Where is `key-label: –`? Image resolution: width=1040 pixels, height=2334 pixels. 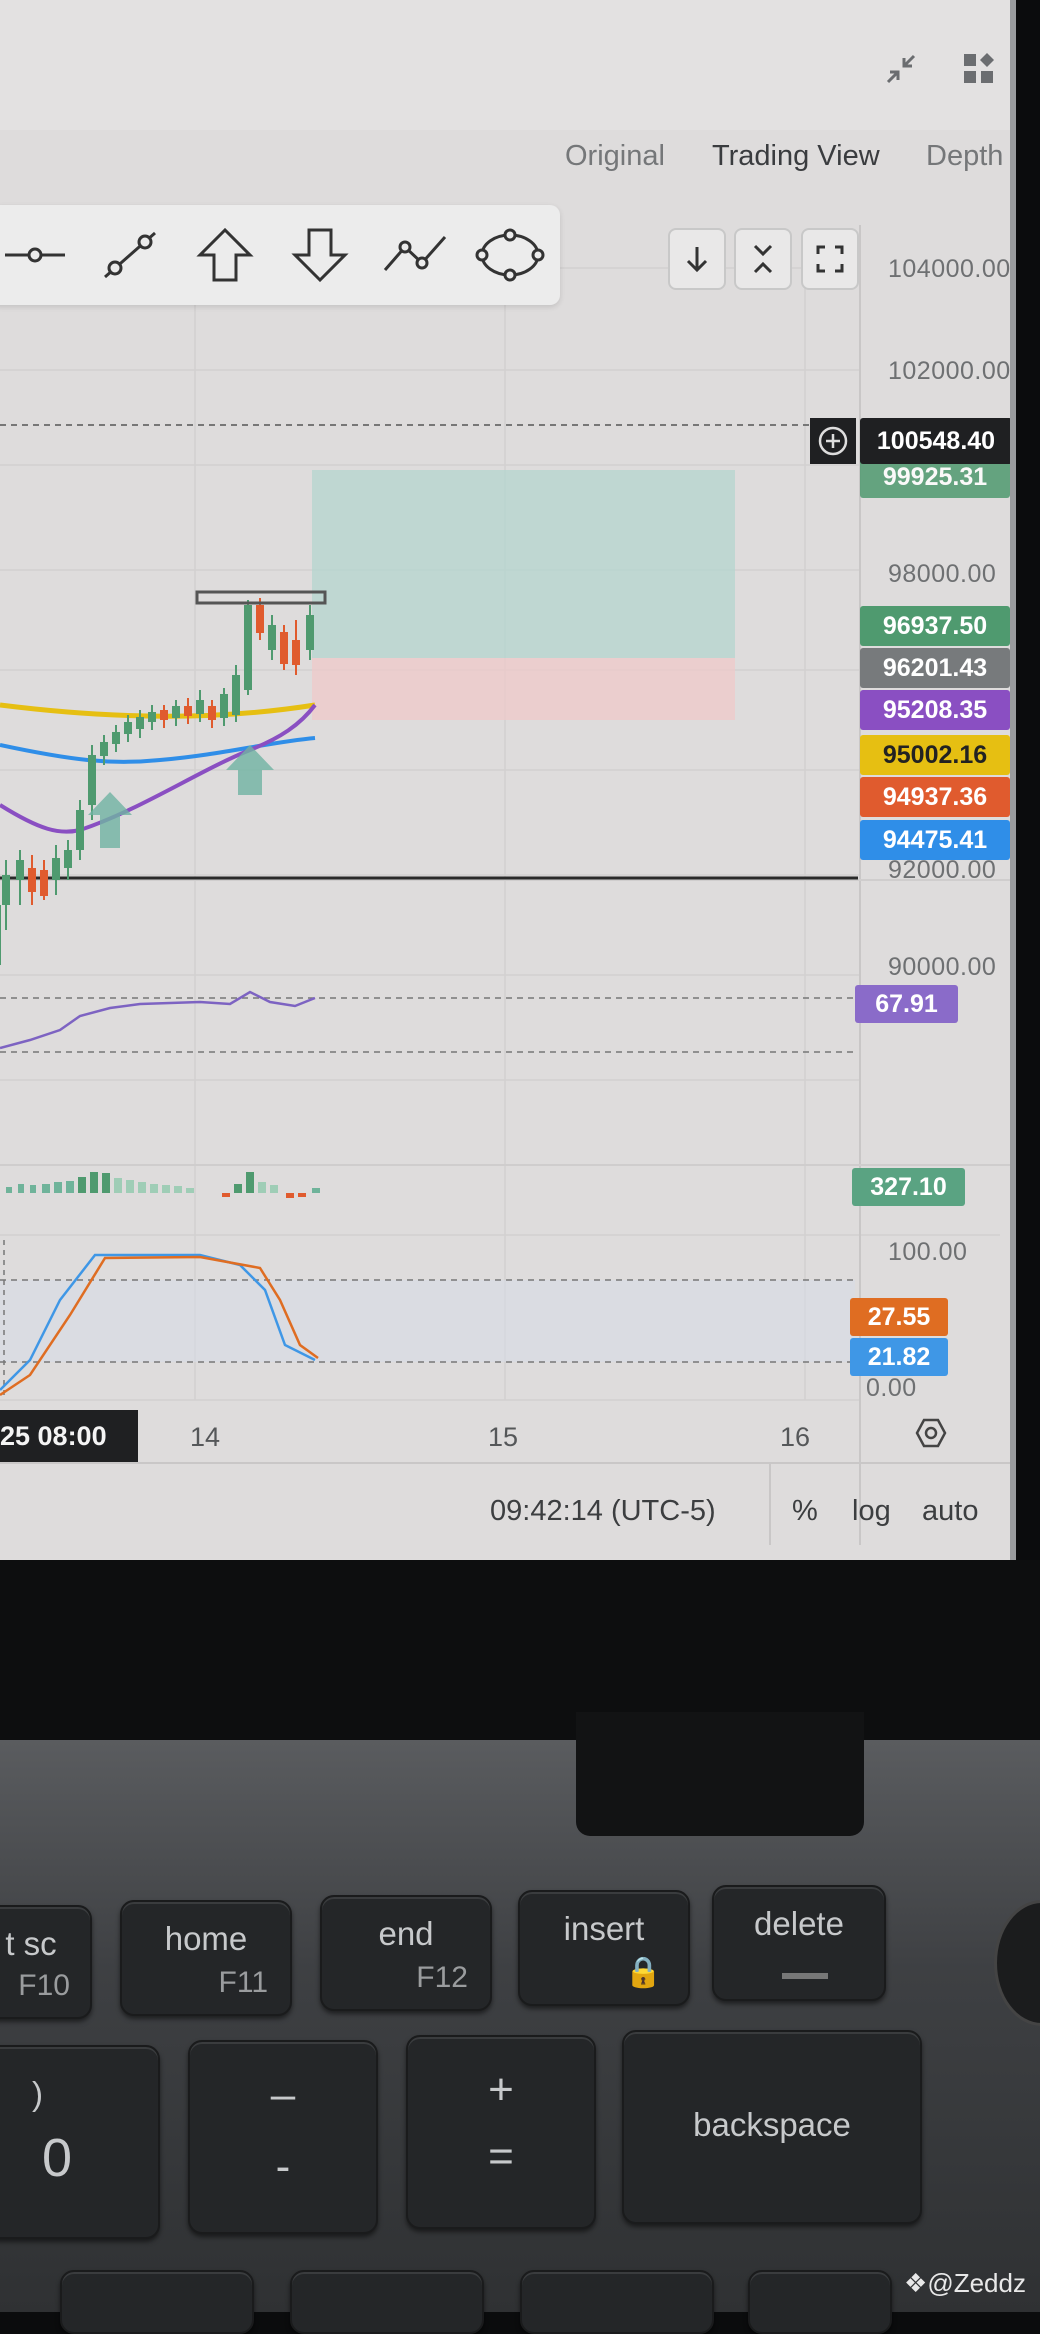
key-label: – is located at coordinates (283, 2094).